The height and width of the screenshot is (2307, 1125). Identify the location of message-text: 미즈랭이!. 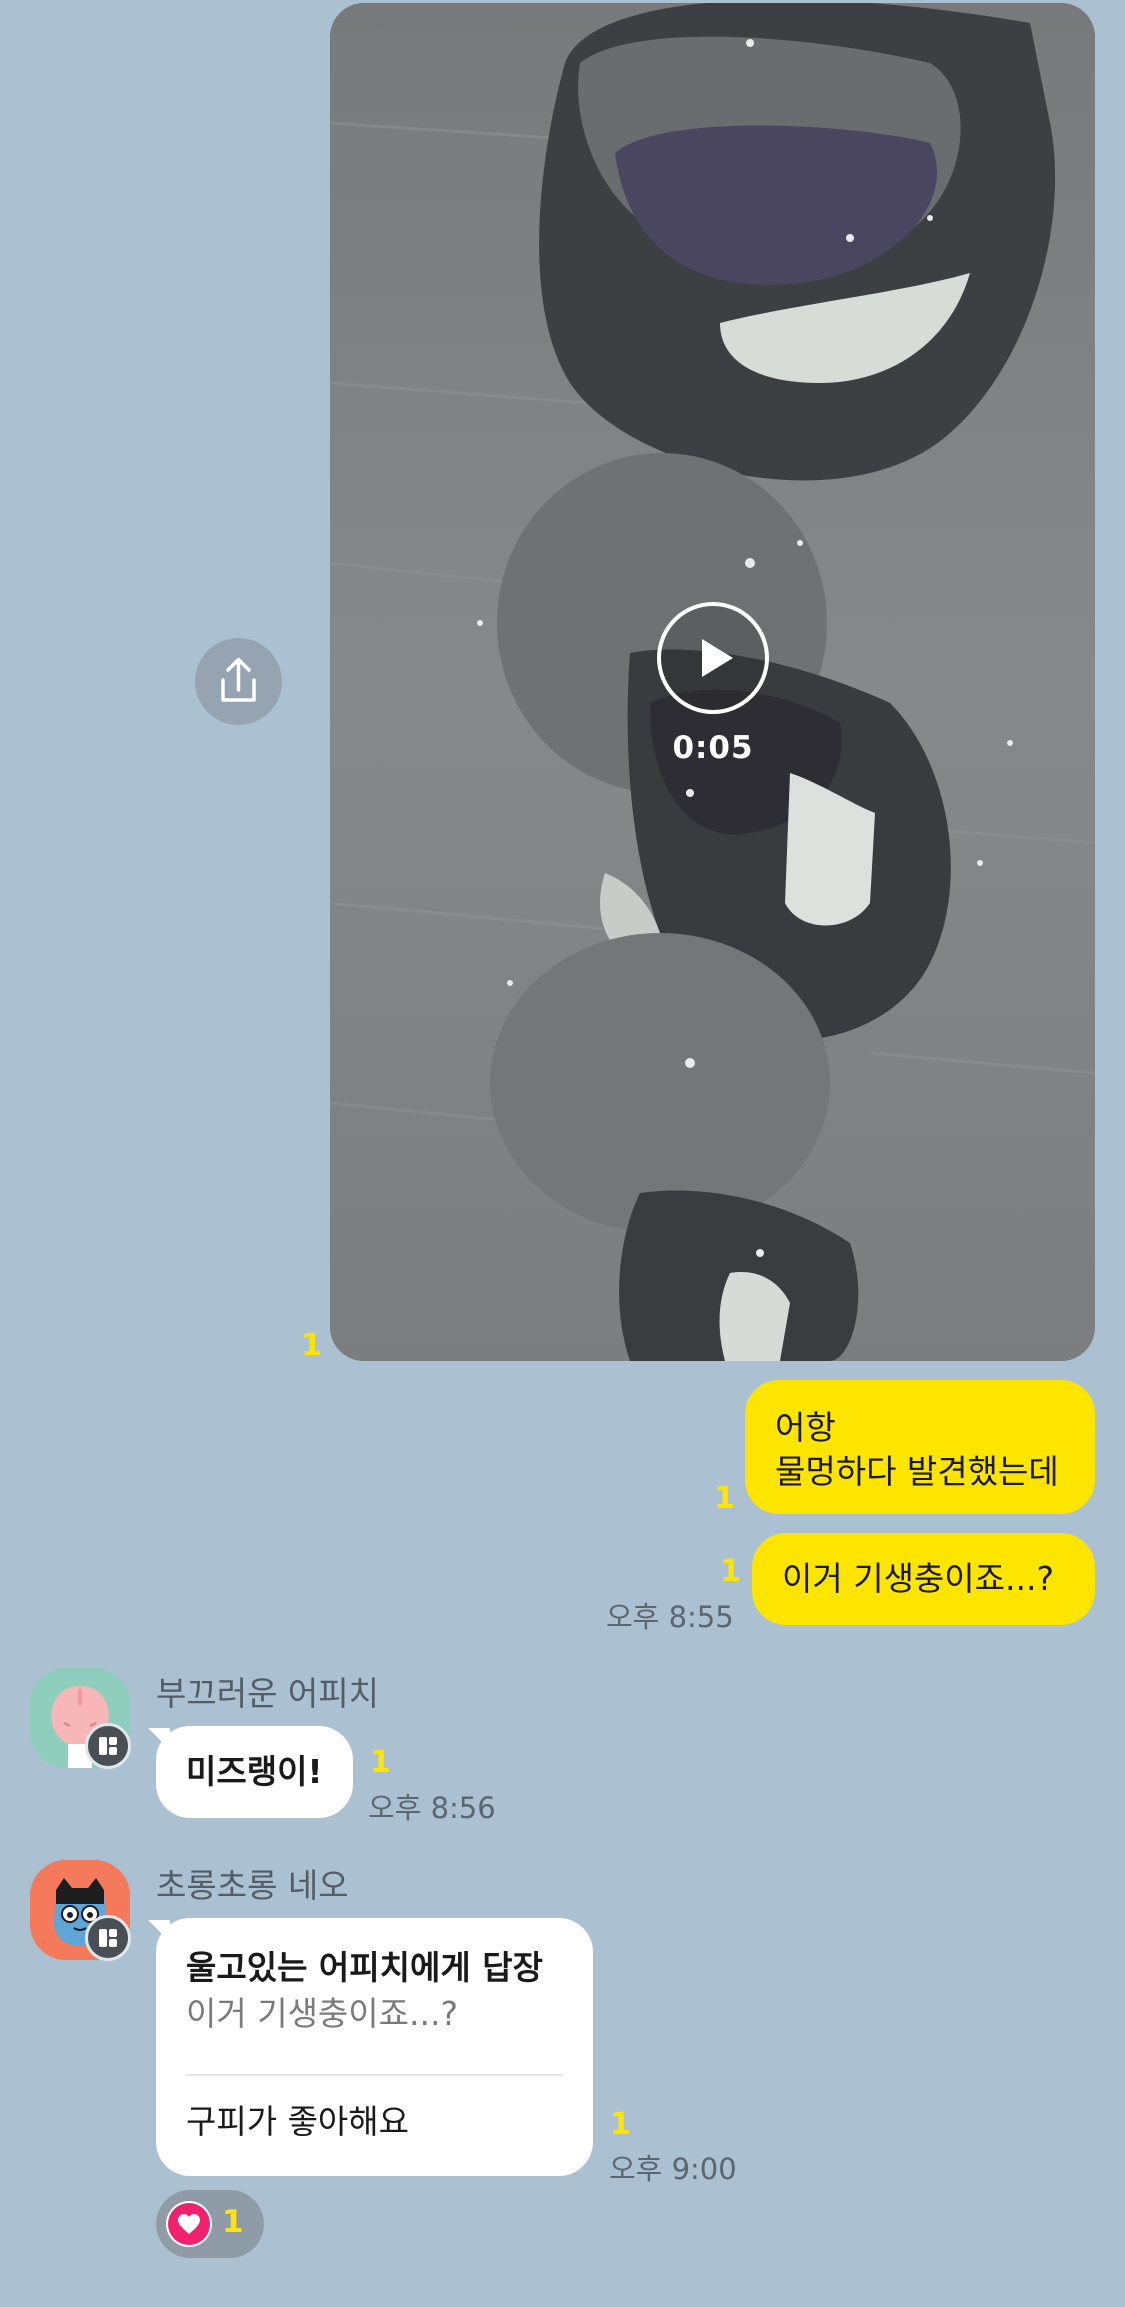
(254, 1771).